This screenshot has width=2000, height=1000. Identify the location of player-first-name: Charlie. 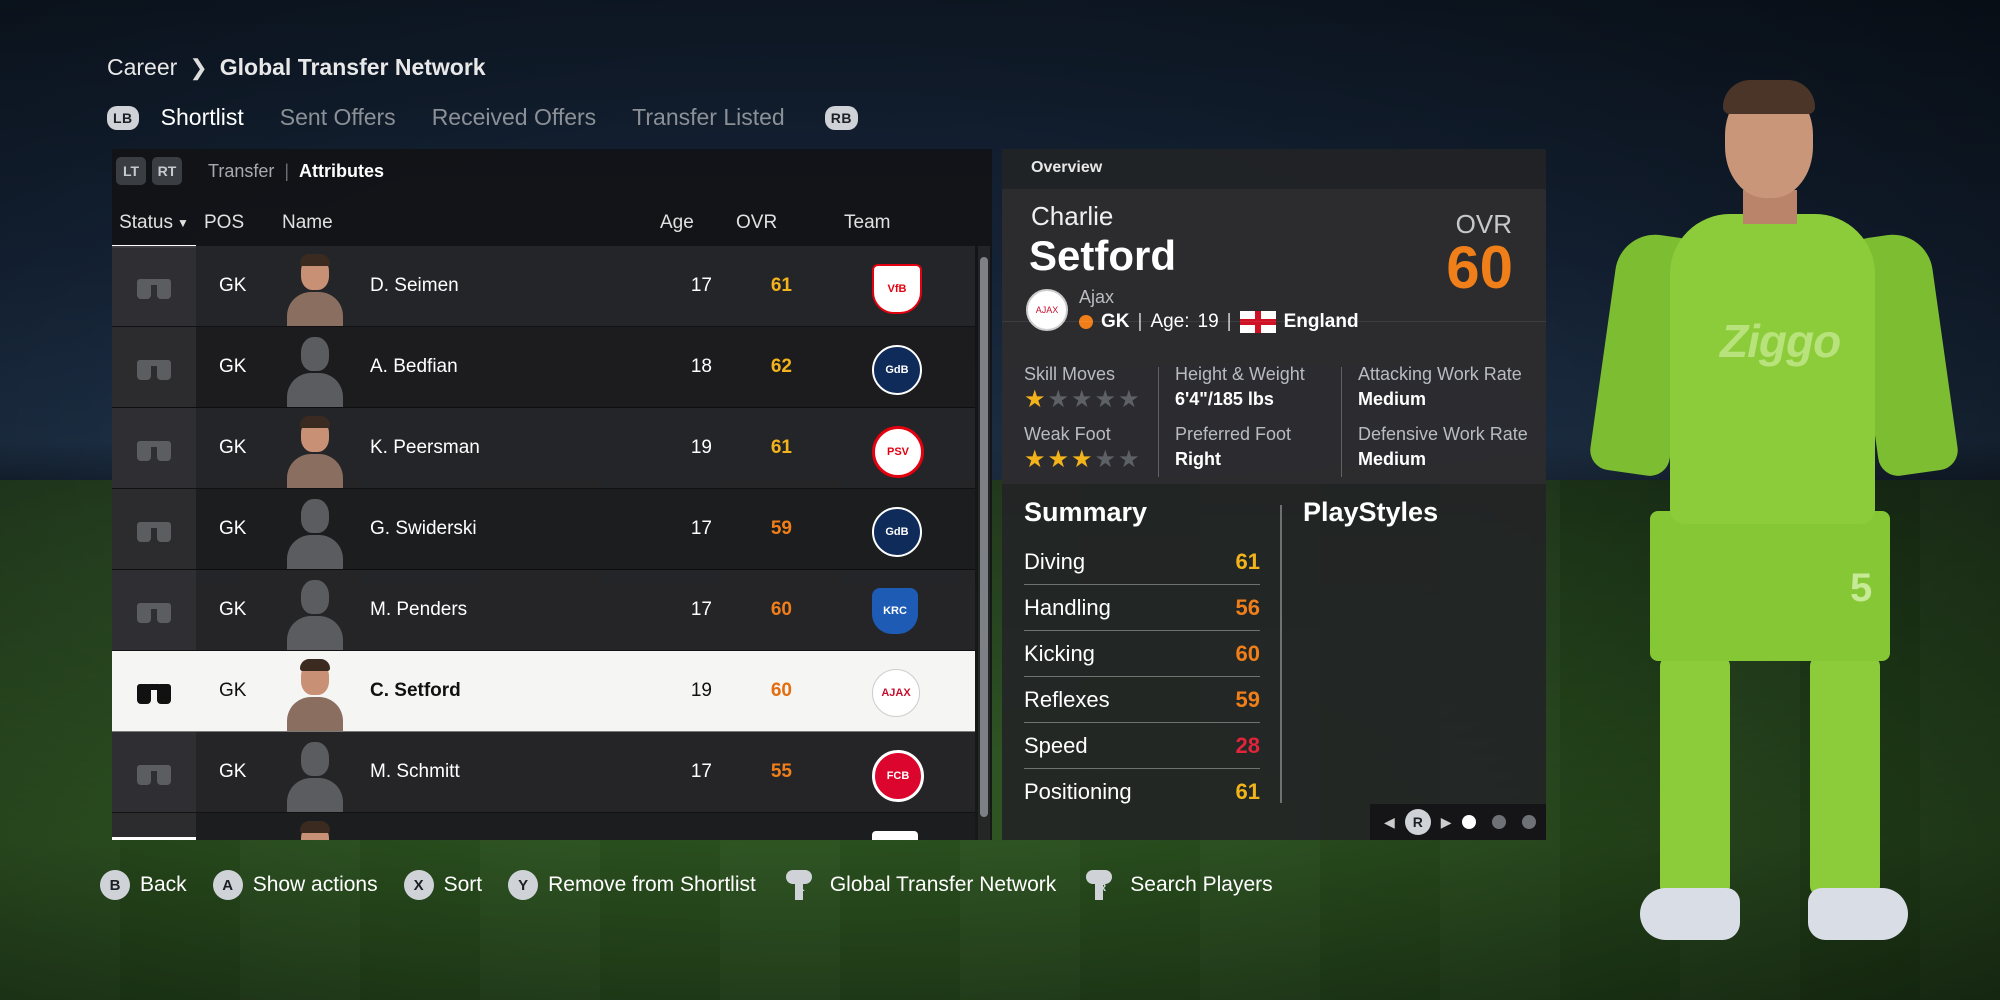
(1072, 216).